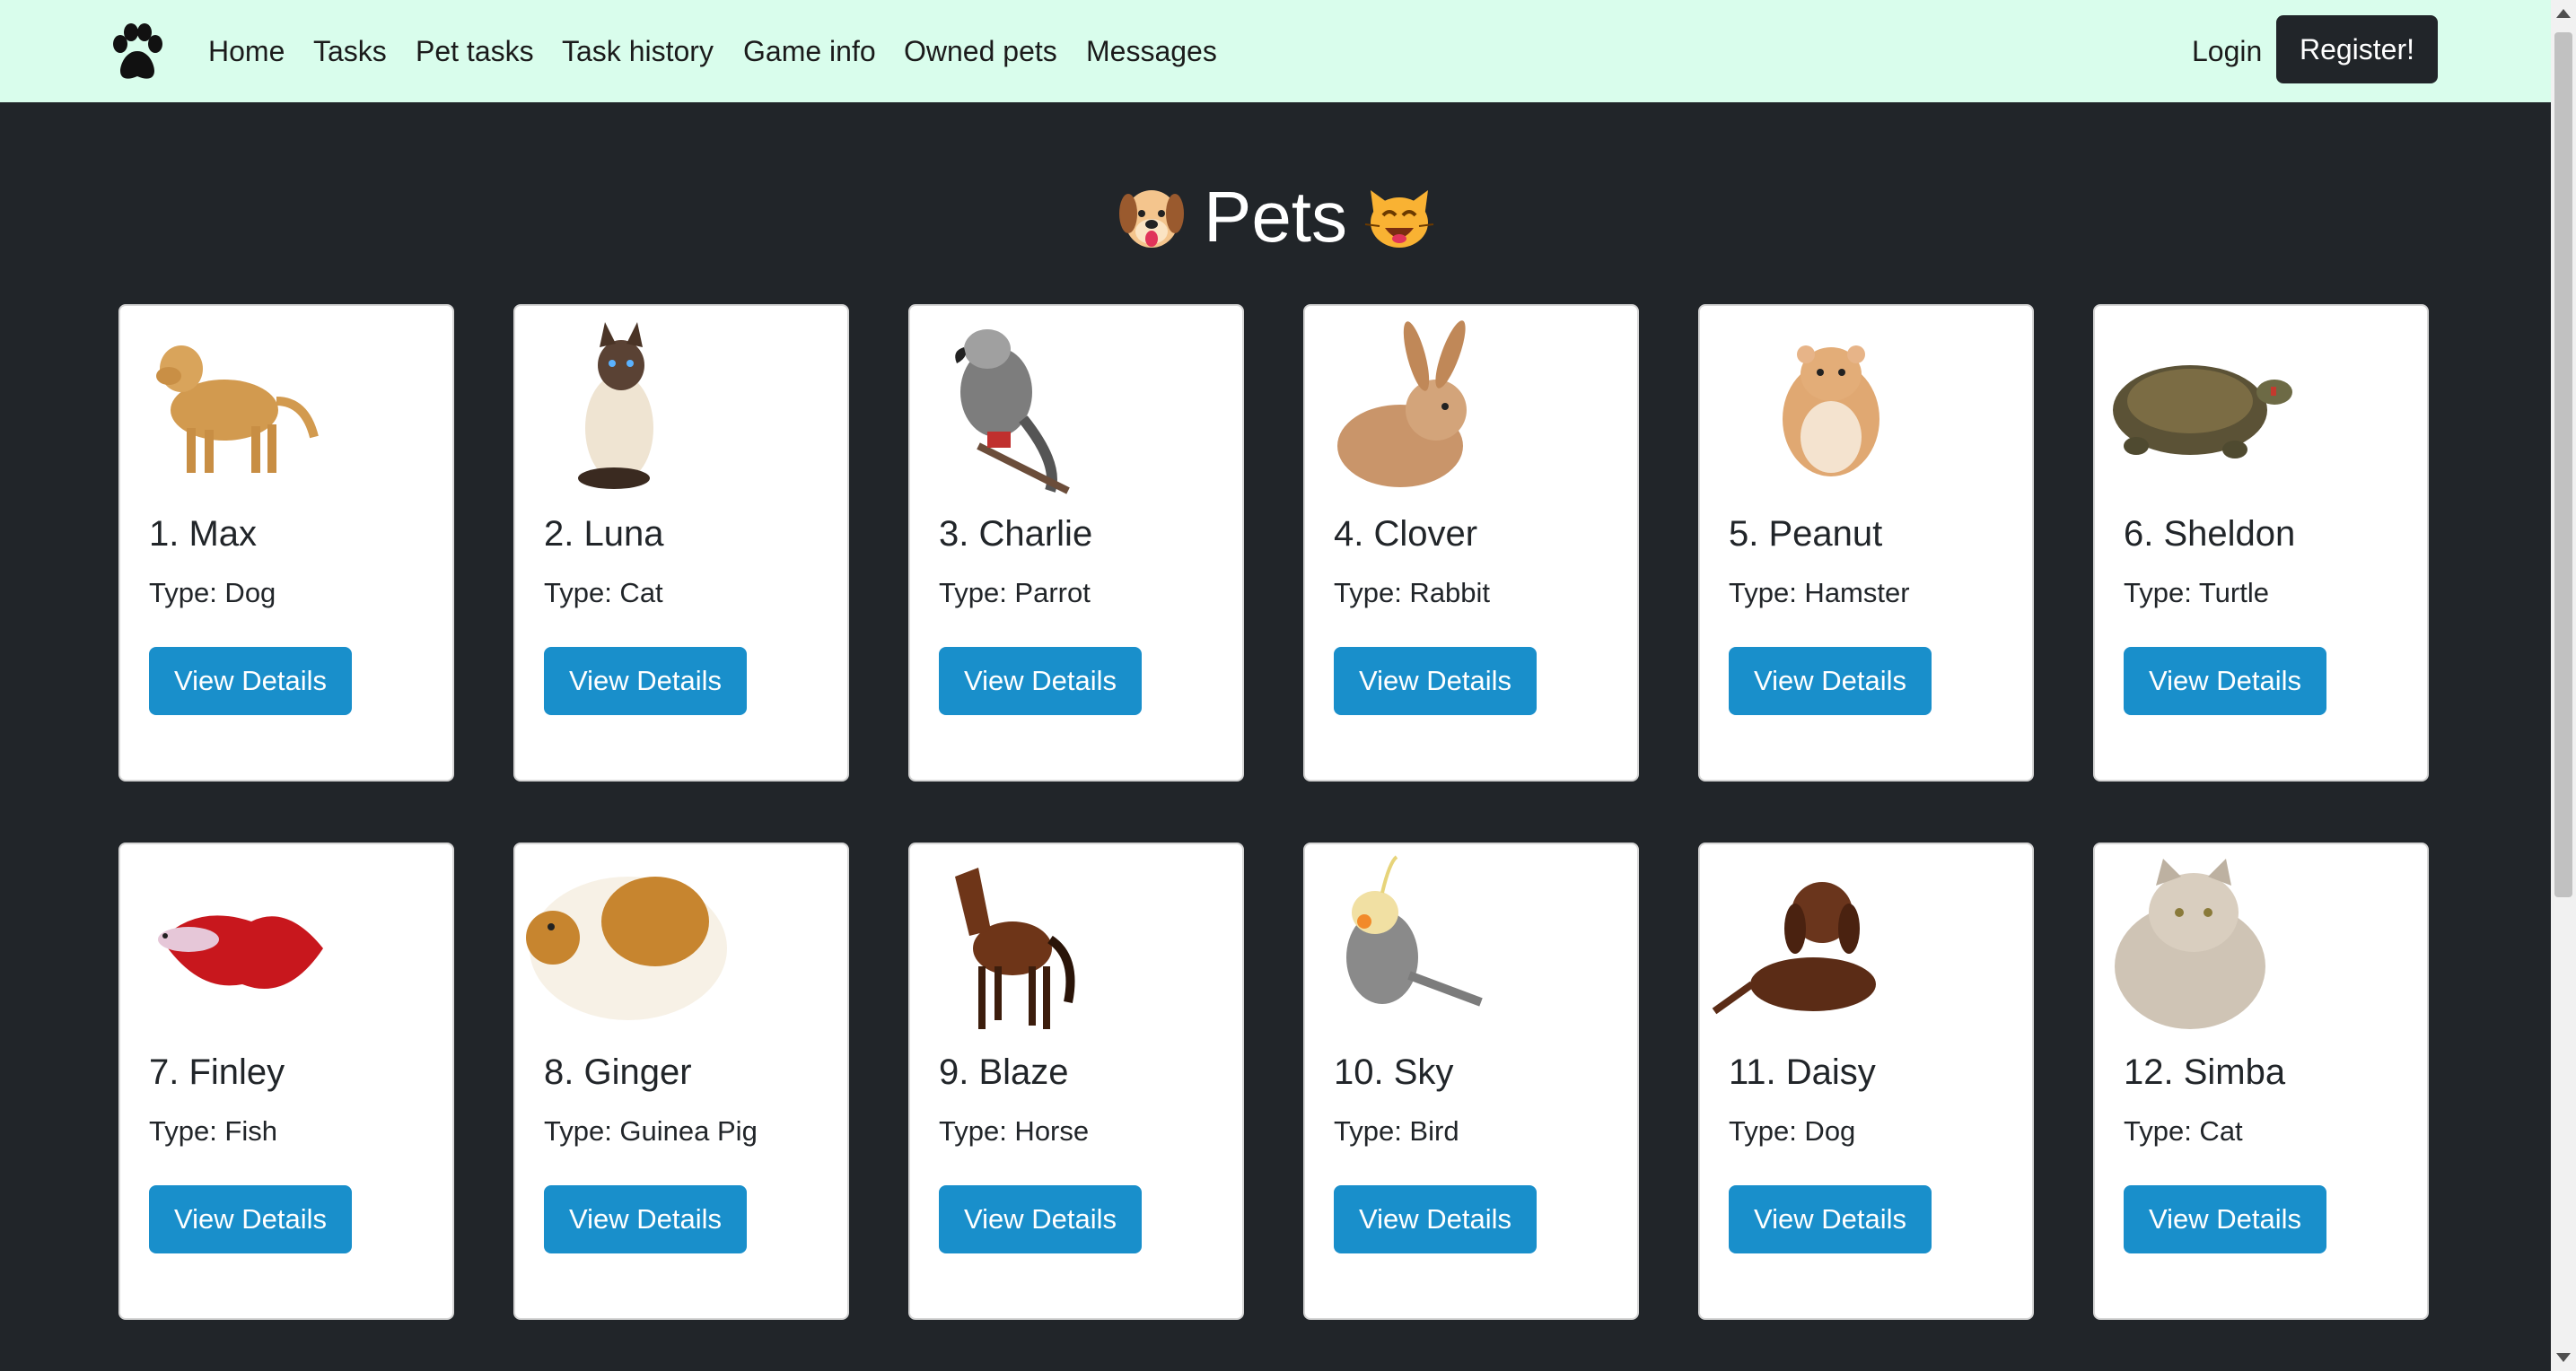  I want to click on pet-card: 3. Charlie Type: Parrot View Details, so click(1076, 543).